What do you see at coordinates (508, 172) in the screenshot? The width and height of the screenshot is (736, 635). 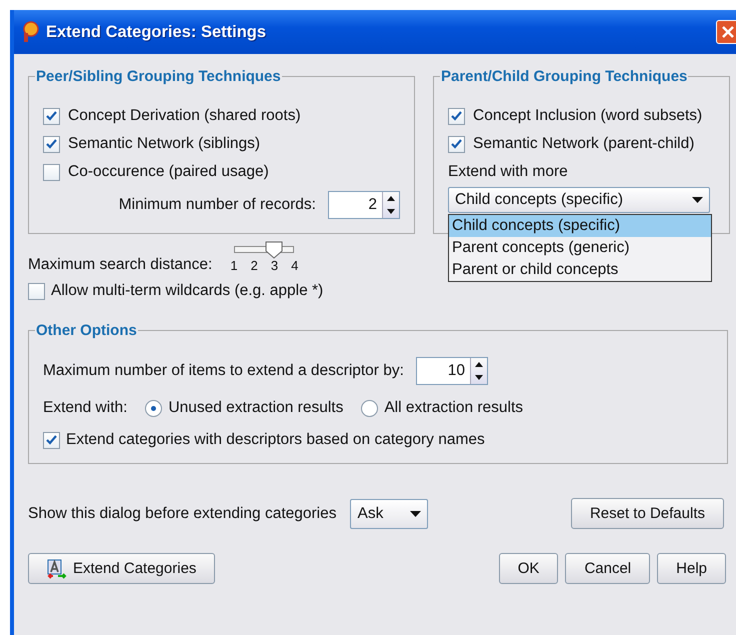 I see `field-label: Extend with more` at bounding box center [508, 172].